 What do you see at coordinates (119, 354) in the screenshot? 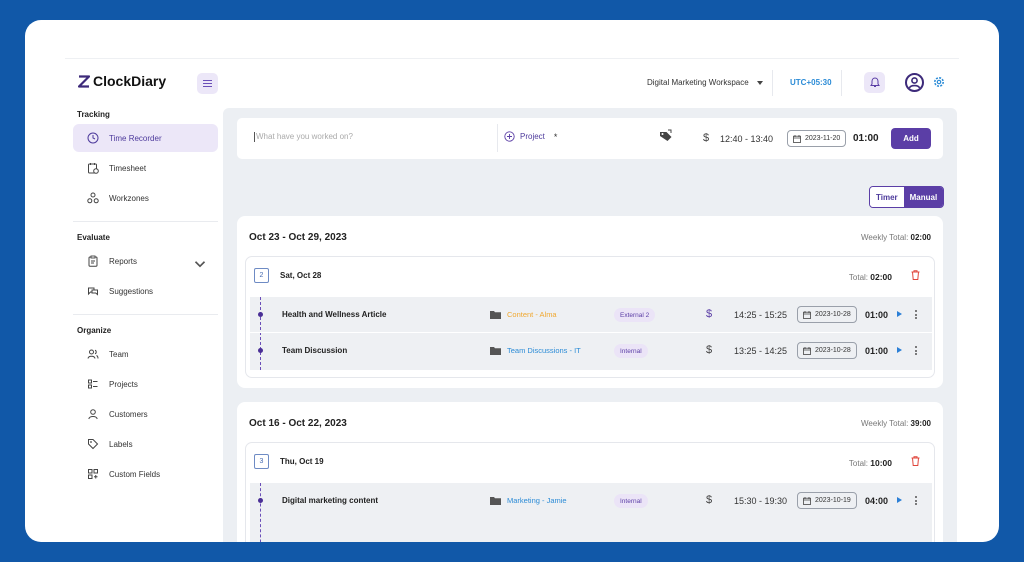
I see `sidebar-item-label: Team` at bounding box center [119, 354].